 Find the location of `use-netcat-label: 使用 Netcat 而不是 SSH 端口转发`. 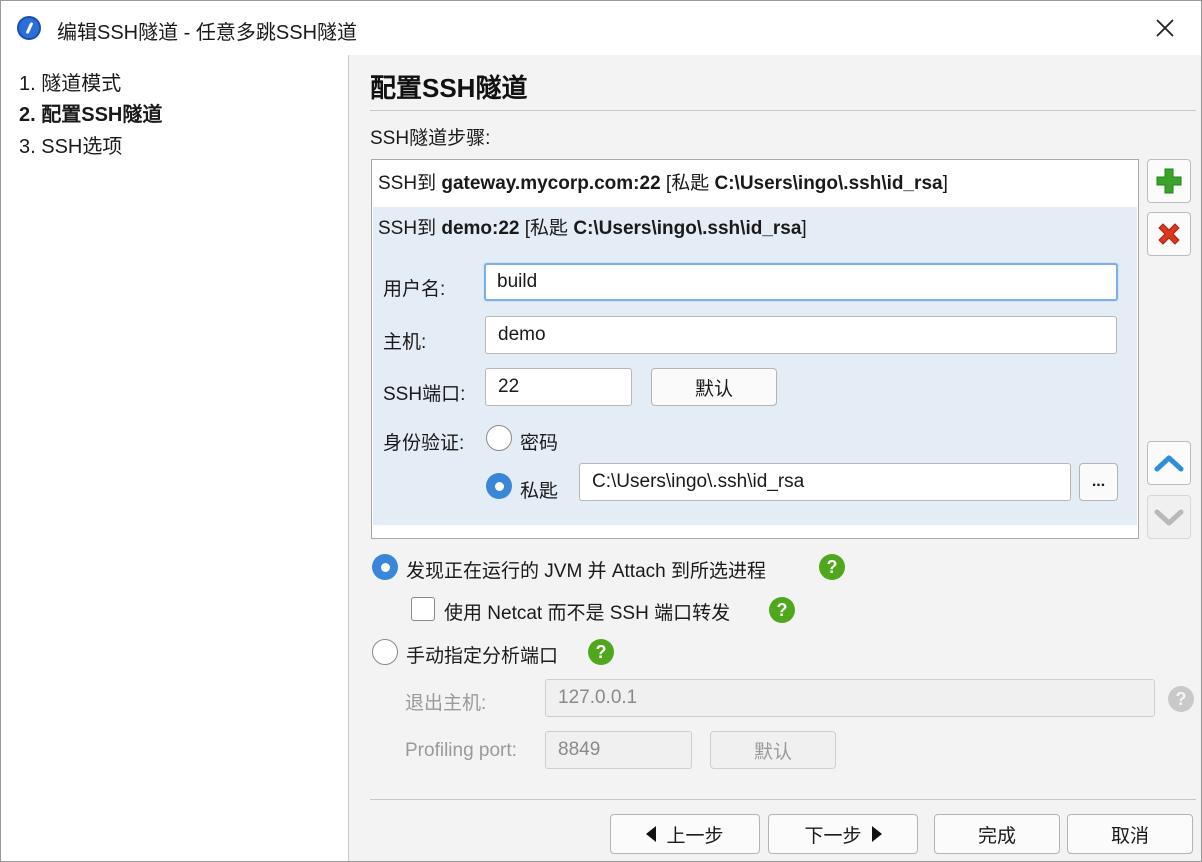

use-netcat-label: 使用 Netcat 而不是 SSH 端口转发 is located at coordinates (587, 611).